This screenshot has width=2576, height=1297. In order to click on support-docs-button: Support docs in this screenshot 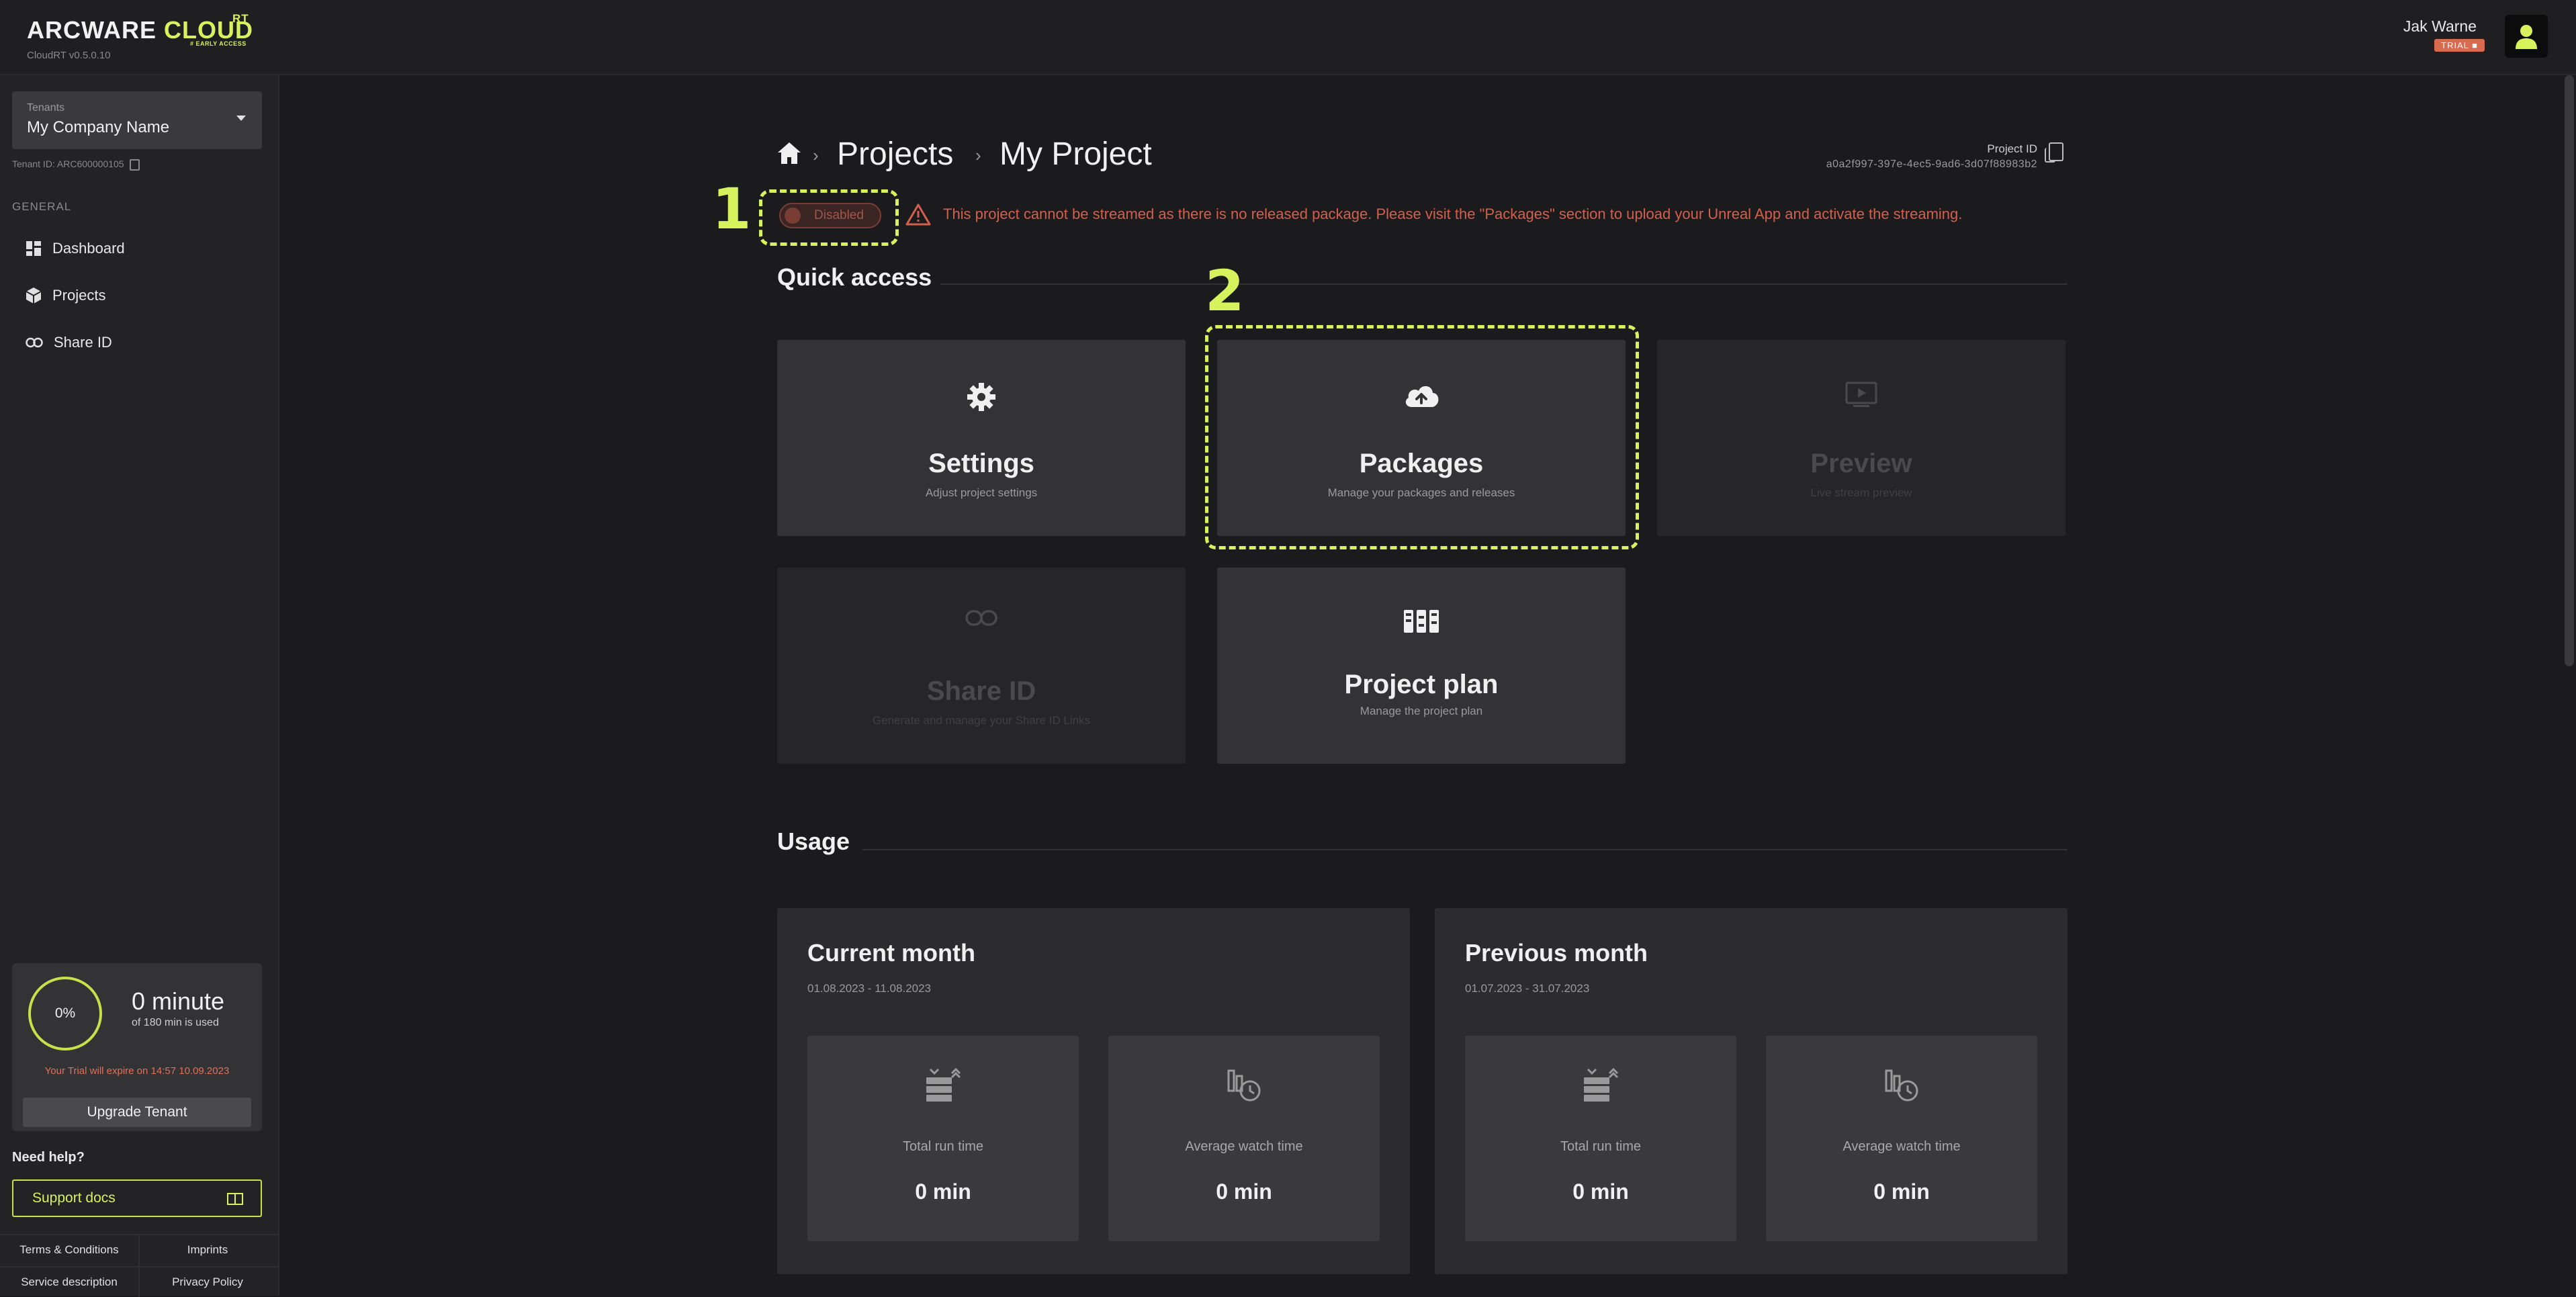, I will do `click(137, 1198)`.